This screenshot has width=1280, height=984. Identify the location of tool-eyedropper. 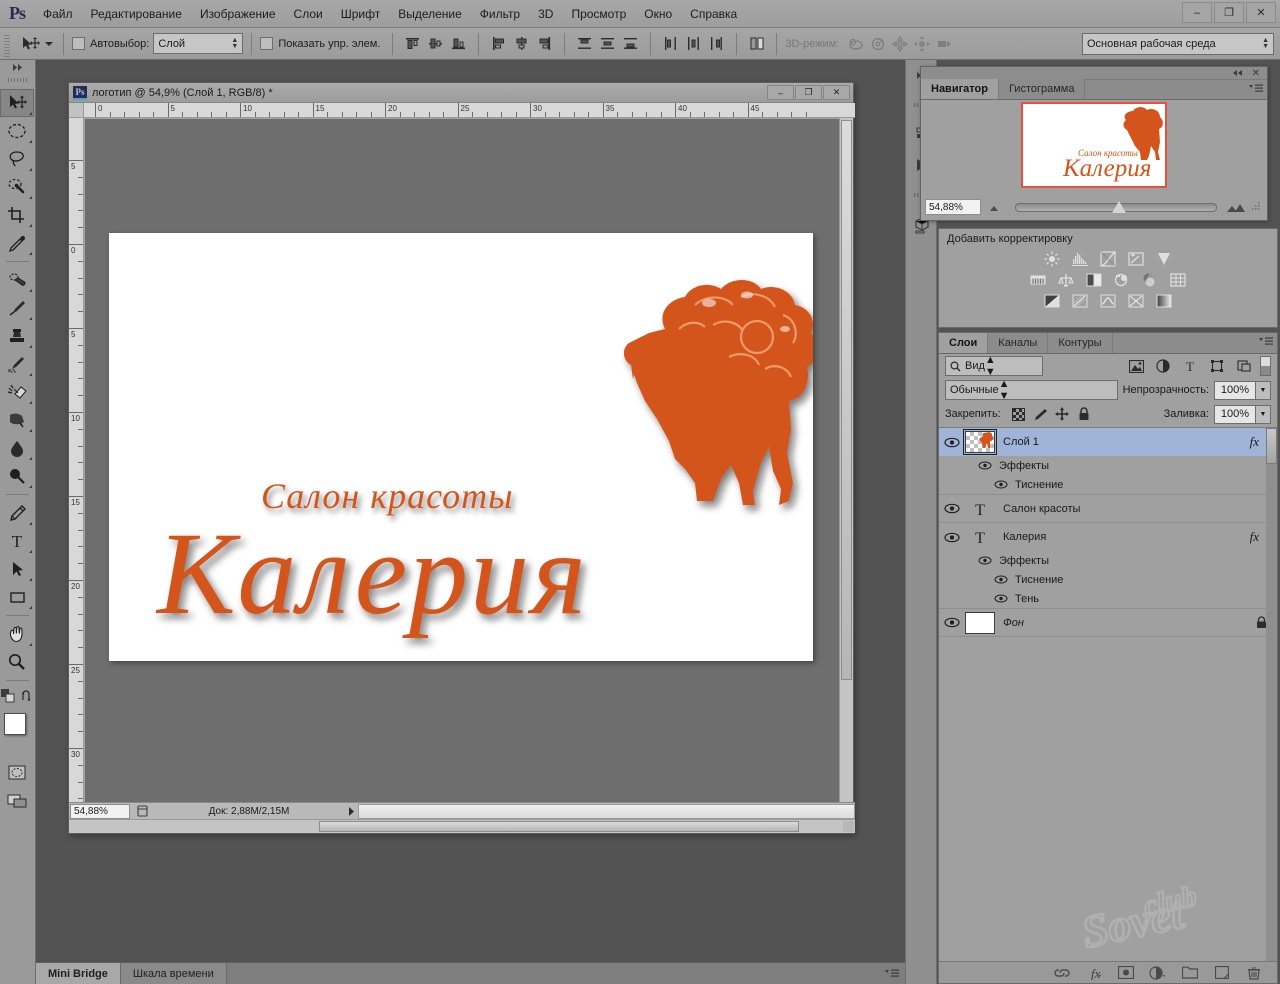
(17, 243).